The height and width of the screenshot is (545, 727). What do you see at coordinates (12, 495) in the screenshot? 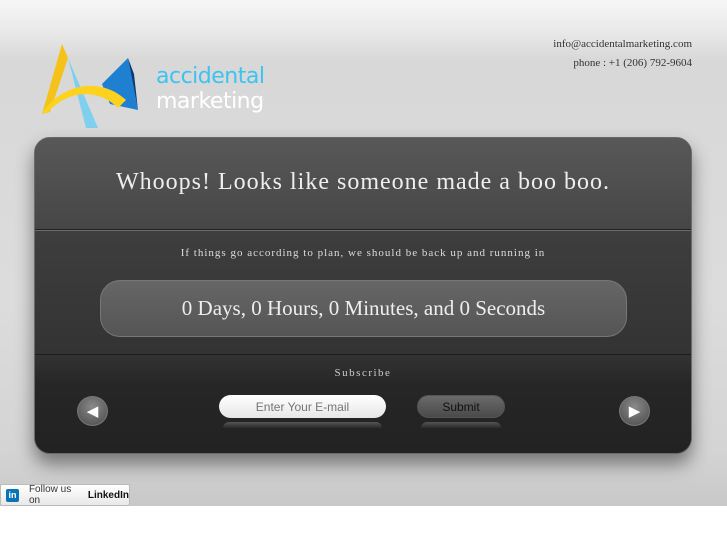
I see `linkedin-icon: in` at bounding box center [12, 495].